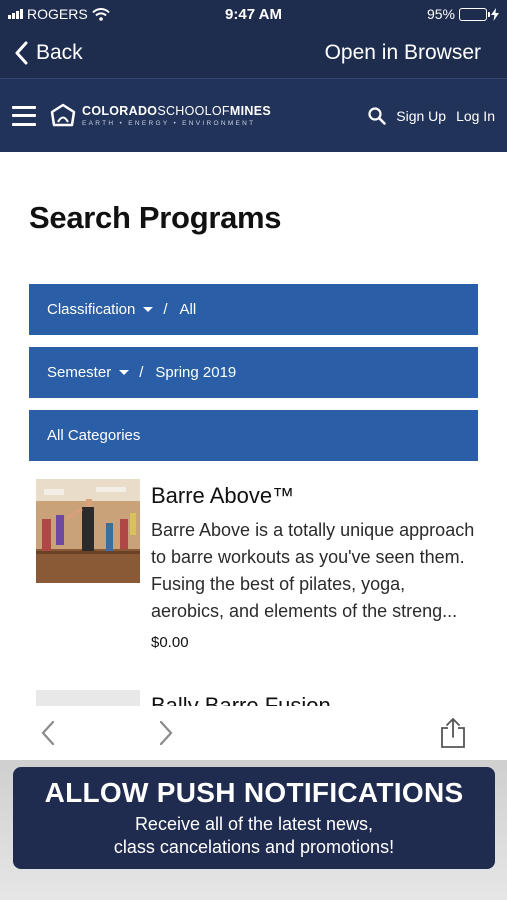  I want to click on status-left: ROGERS, so click(59, 14).